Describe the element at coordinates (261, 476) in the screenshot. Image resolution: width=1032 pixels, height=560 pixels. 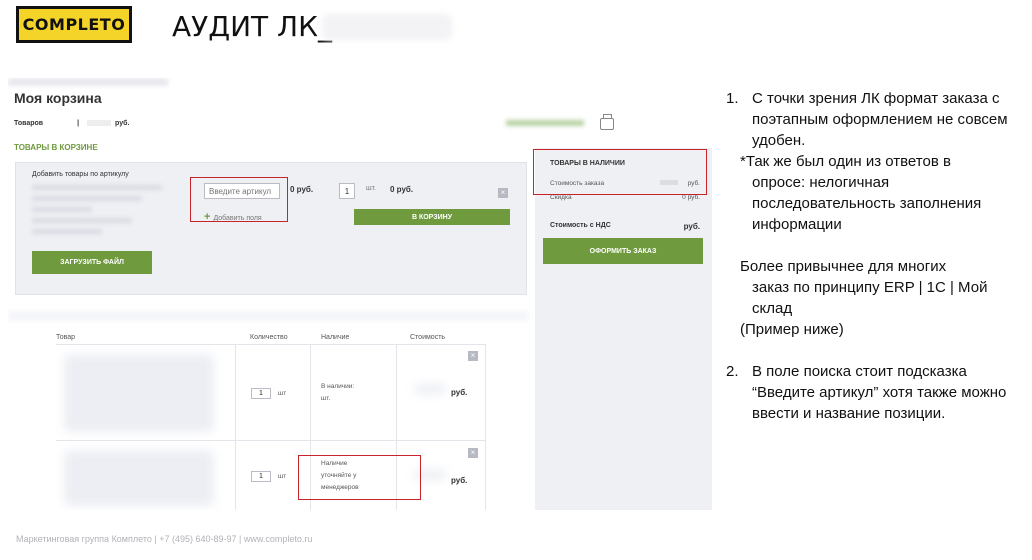
I see `row2-quantity-input: 1` at that location.